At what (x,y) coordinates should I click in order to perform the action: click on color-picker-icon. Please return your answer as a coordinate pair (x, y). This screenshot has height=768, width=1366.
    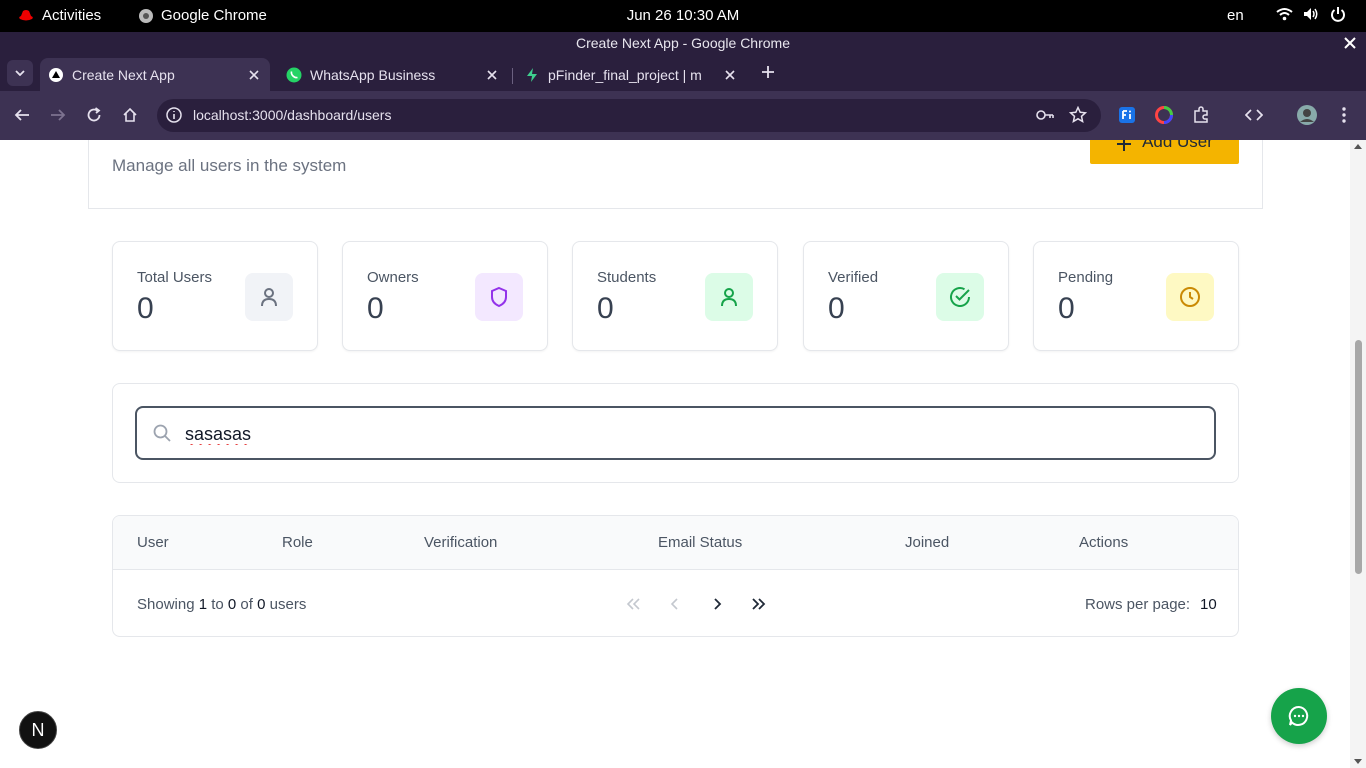
    Looking at the image, I should click on (1164, 115).